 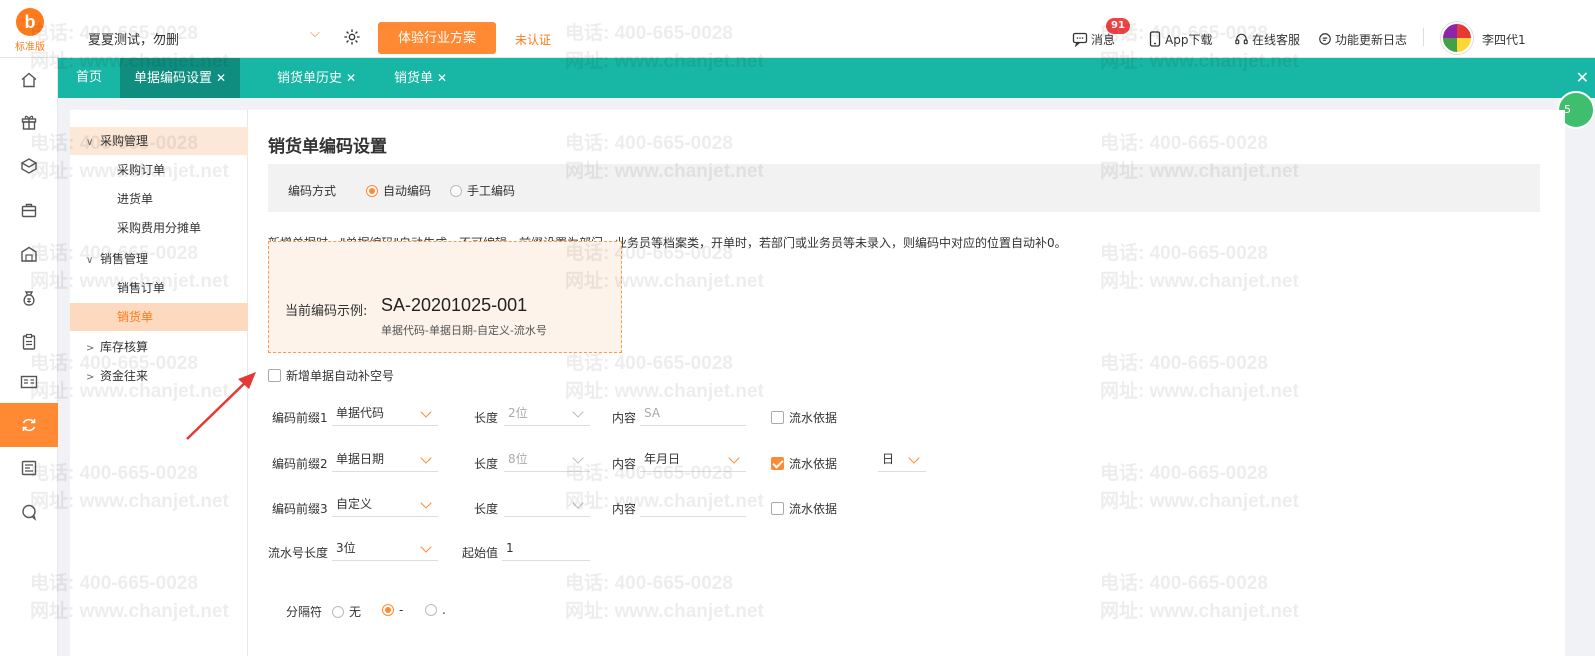 I want to click on prefix2-label: 编码前缀2, so click(x=300, y=464).